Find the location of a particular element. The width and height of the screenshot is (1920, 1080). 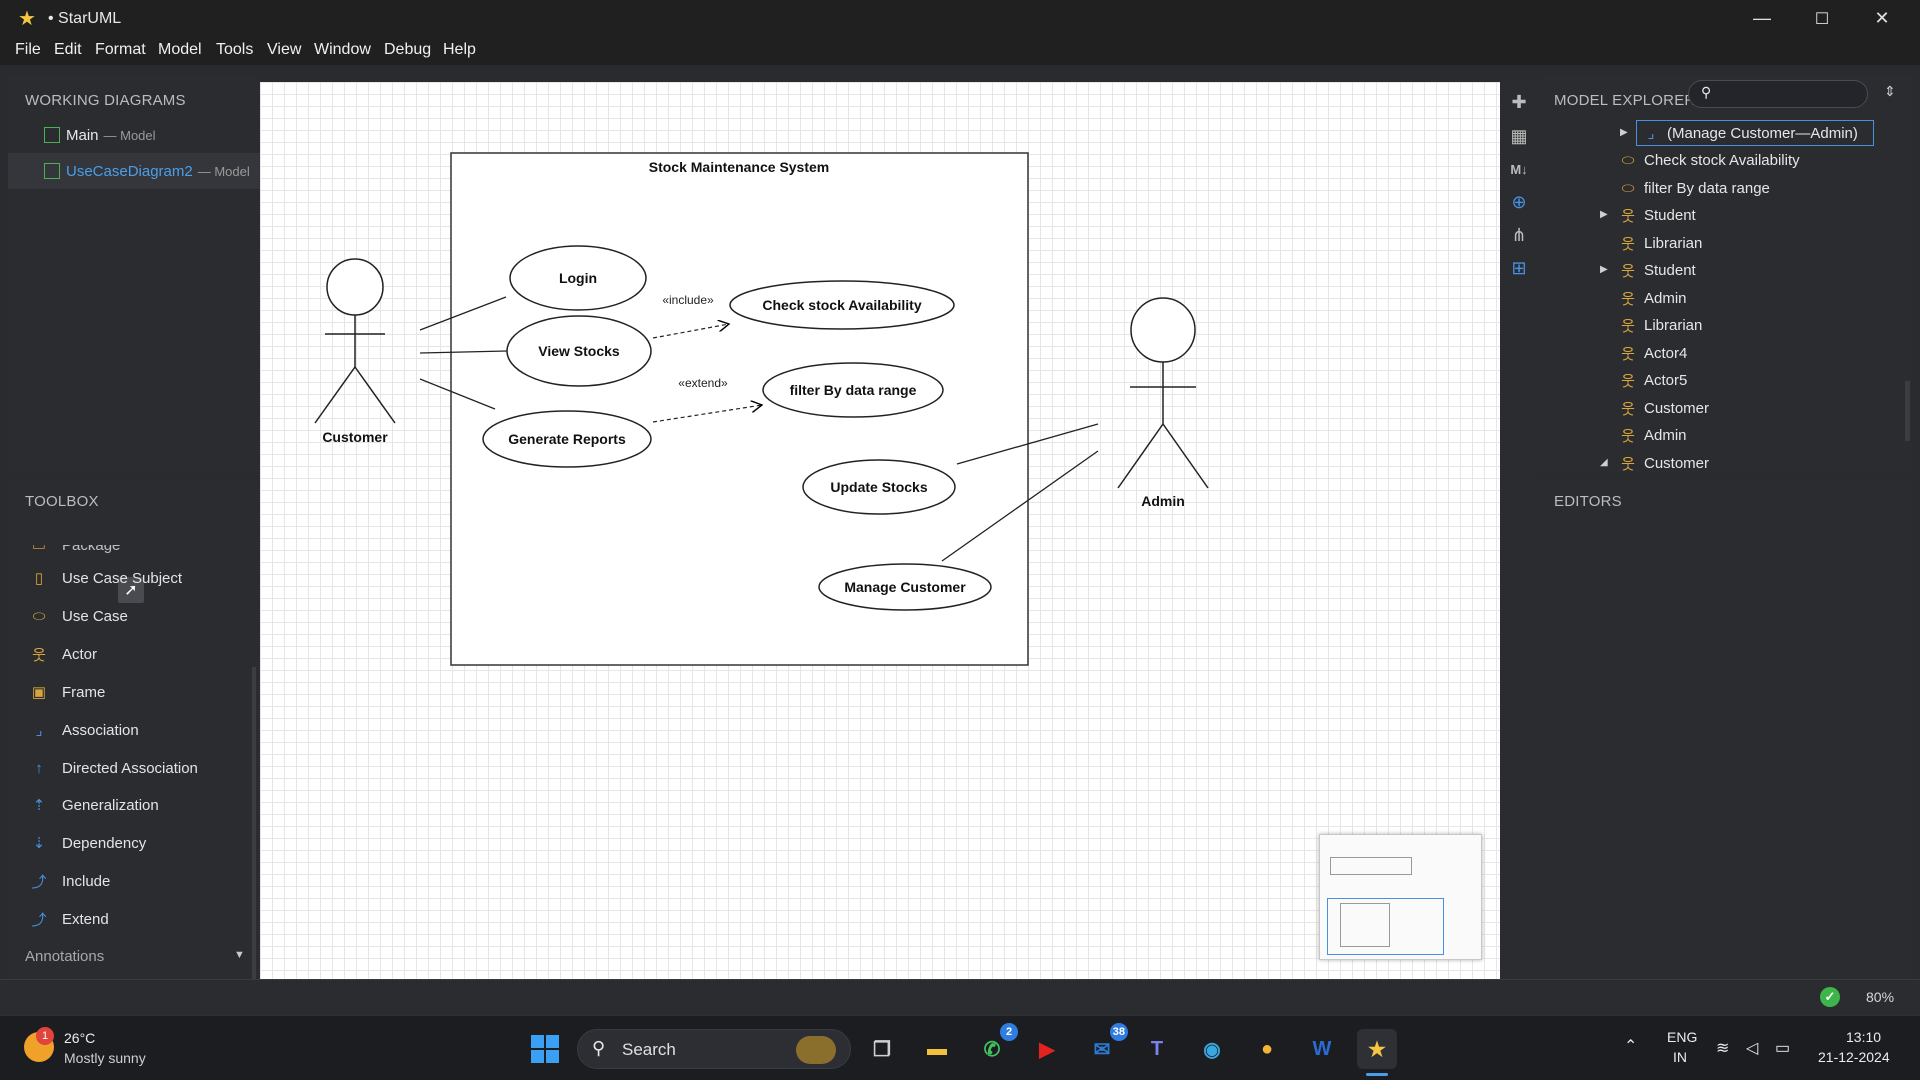

usecase-generate-reports: Generate Reports is located at coordinates (567, 439).